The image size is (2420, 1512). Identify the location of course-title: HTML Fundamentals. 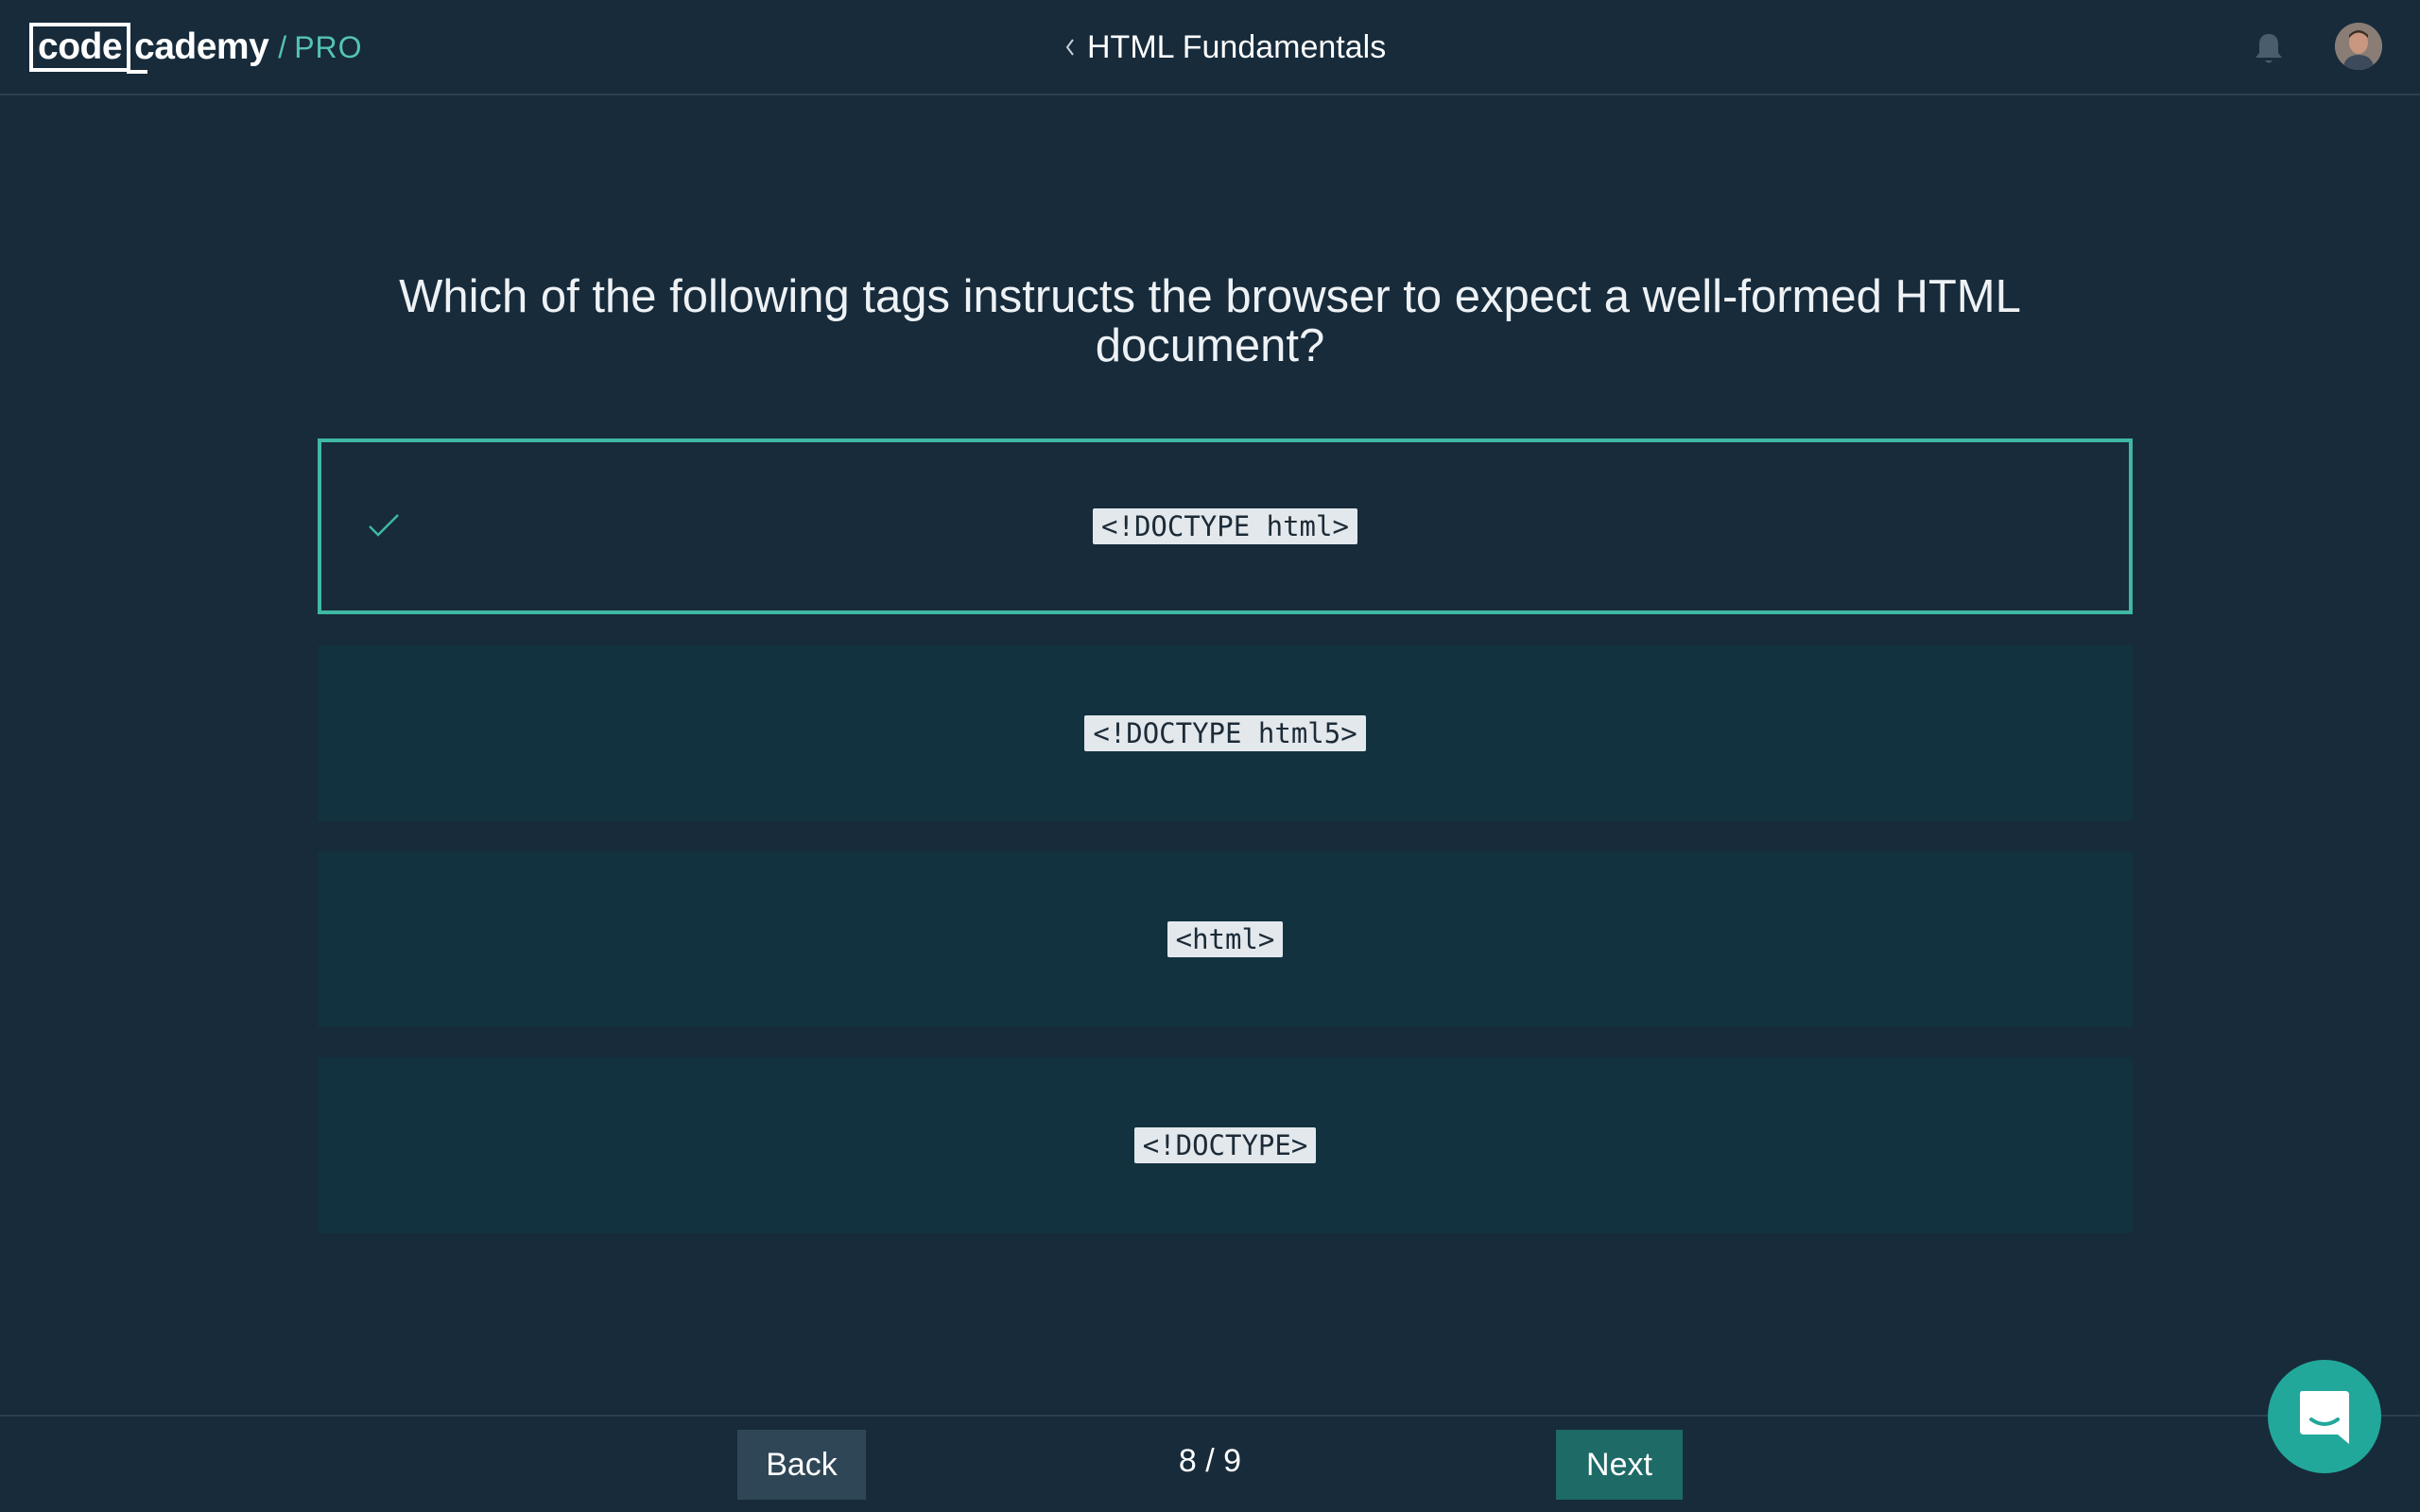
(1237, 46).